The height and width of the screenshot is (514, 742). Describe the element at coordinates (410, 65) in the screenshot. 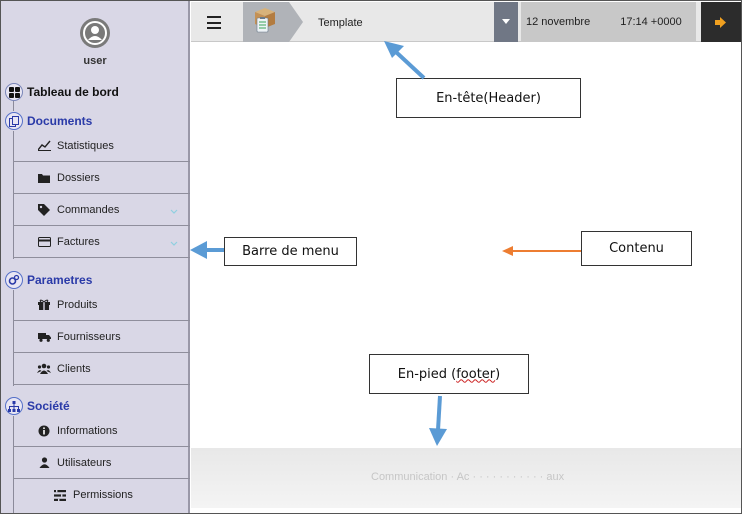

I see `arrow-to-header` at that location.